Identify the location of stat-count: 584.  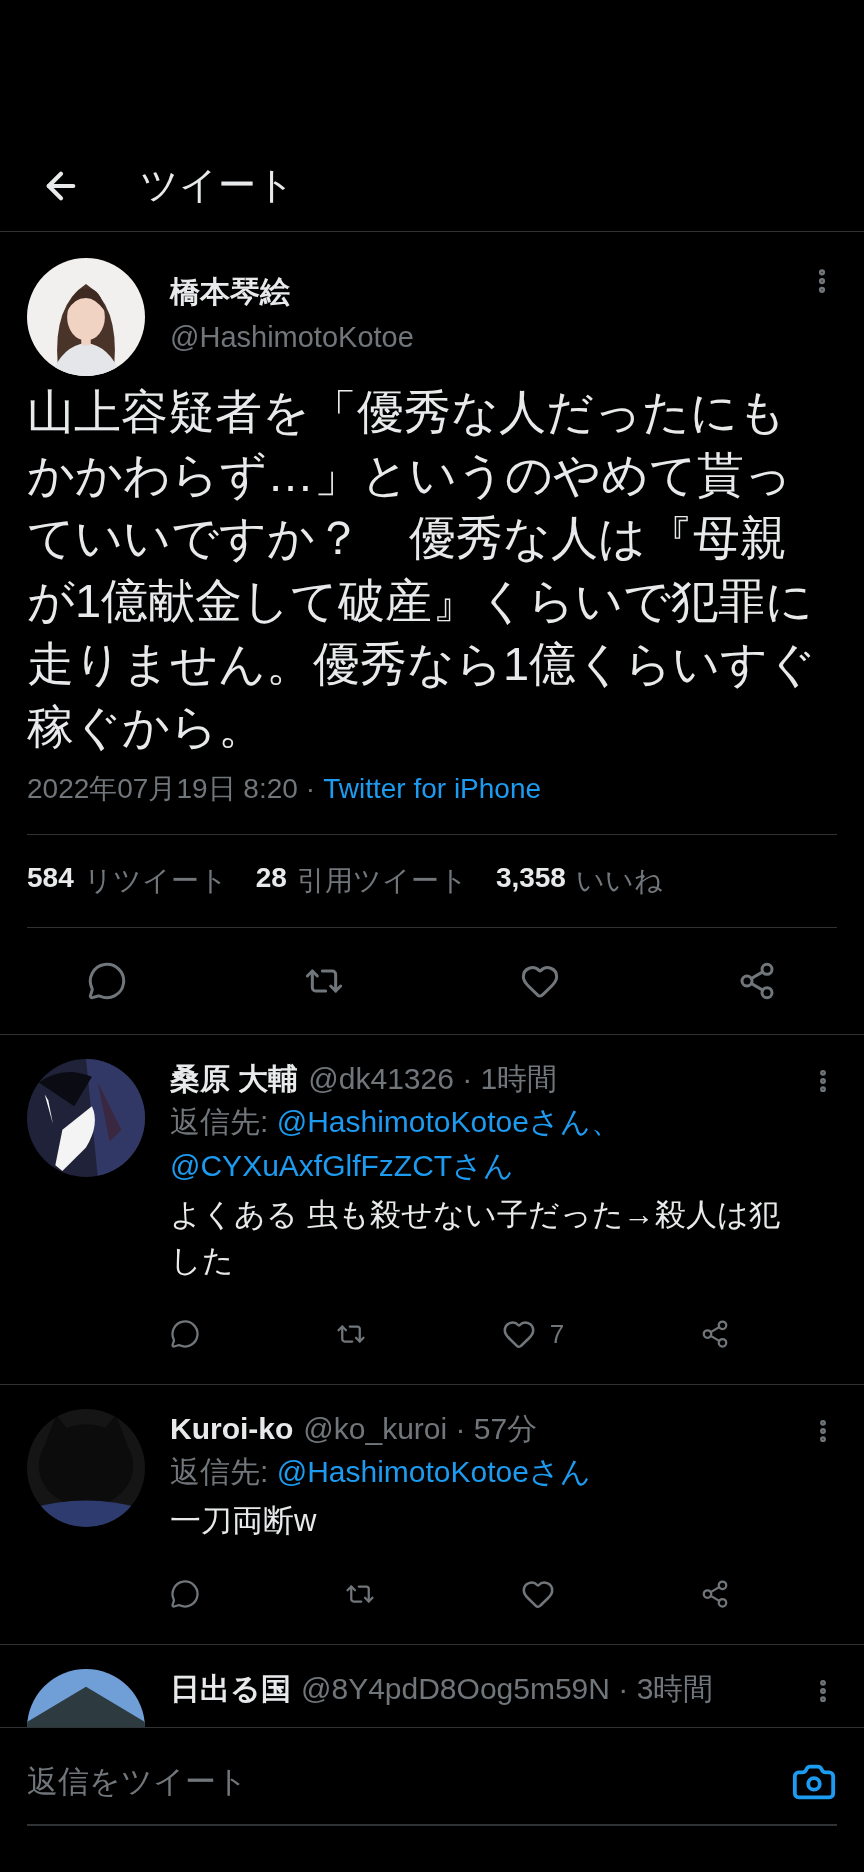
(50, 878).